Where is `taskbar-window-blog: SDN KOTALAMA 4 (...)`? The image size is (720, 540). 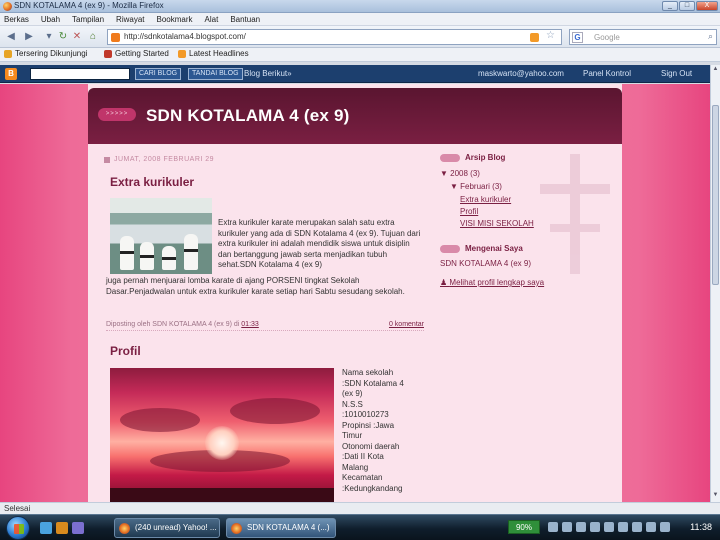
taskbar-window-blog: SDN KOTALAMA 4 (...) is located at coordinates (281, 528).